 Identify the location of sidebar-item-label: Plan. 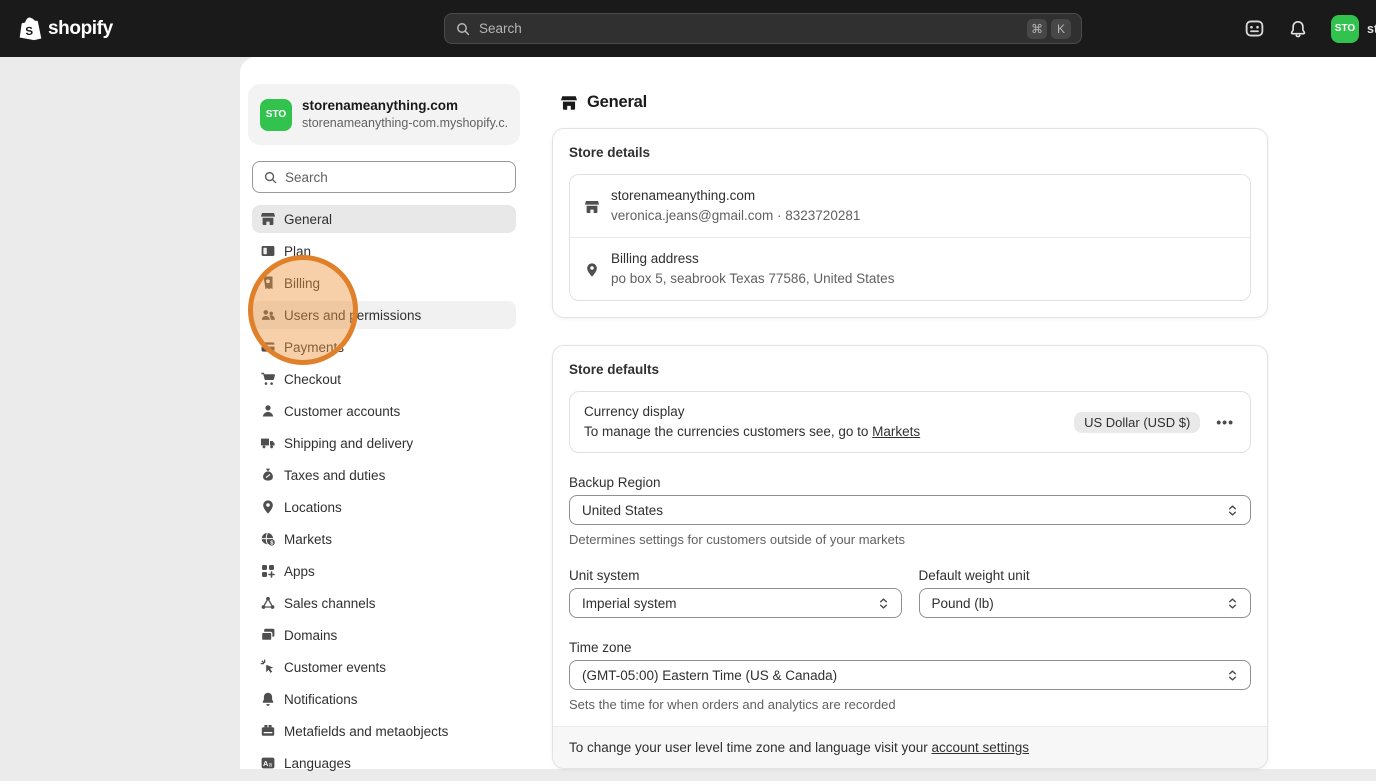
(298, 251).